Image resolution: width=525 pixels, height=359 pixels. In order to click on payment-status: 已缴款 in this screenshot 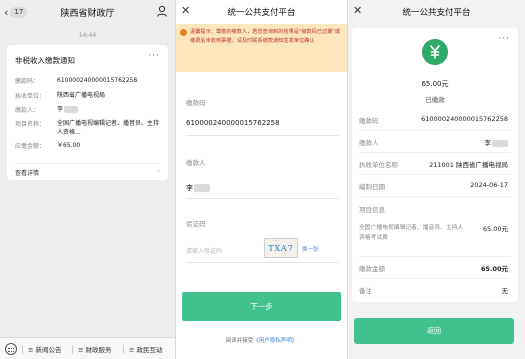, I will do `click(435, 100)`.